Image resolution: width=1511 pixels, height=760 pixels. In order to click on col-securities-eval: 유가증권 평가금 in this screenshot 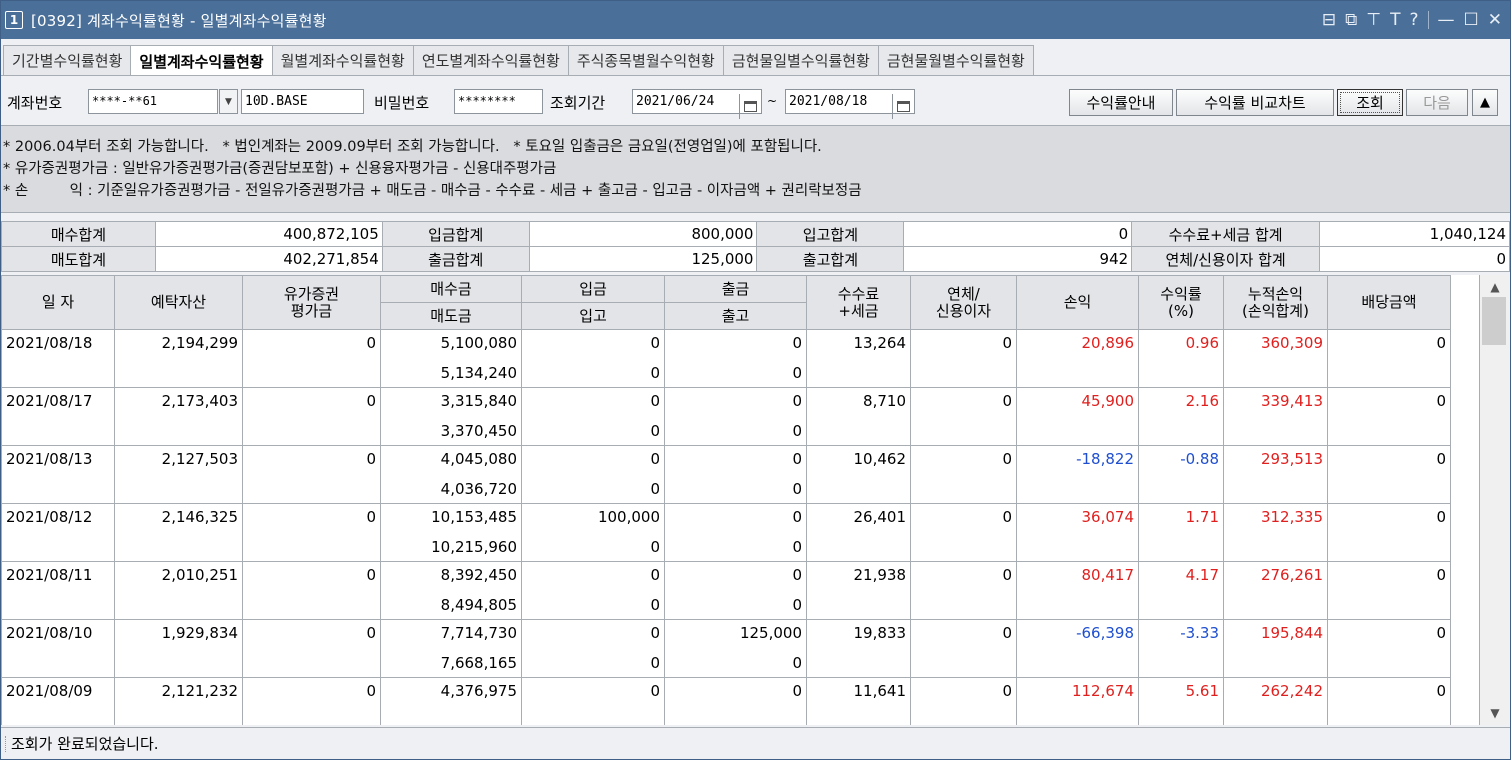, I will do `click(311, 302)`.